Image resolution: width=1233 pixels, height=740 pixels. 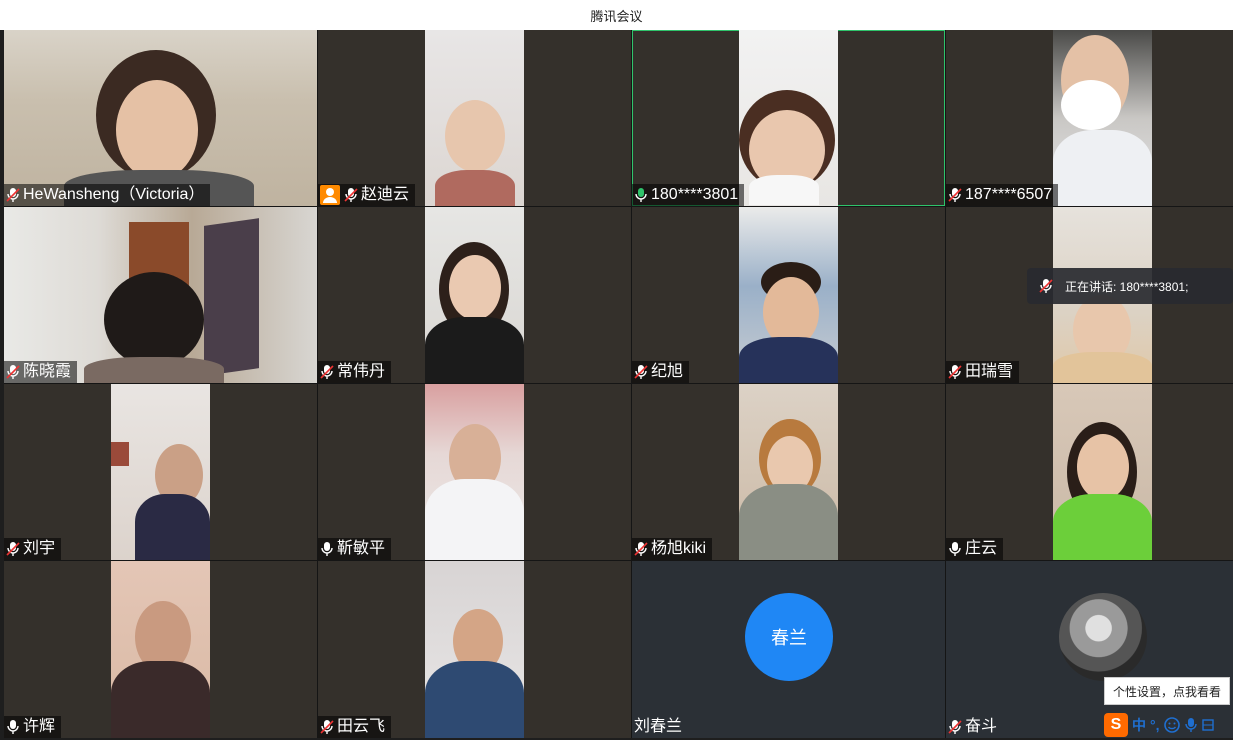 I want to click on video-tile: 纪旭, so click(x=788, y=295).